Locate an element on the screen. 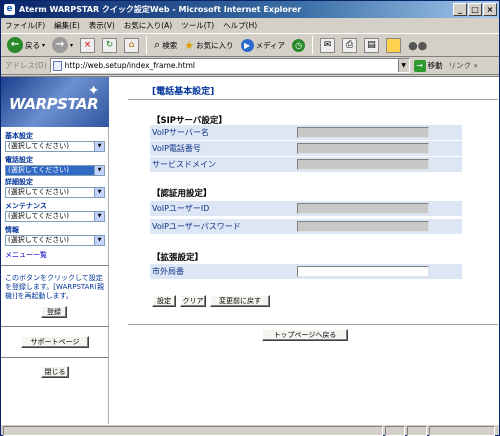 The height and width of the screenshot is (436, 500). set-button: 設定 is located at coordinates (164, 301).